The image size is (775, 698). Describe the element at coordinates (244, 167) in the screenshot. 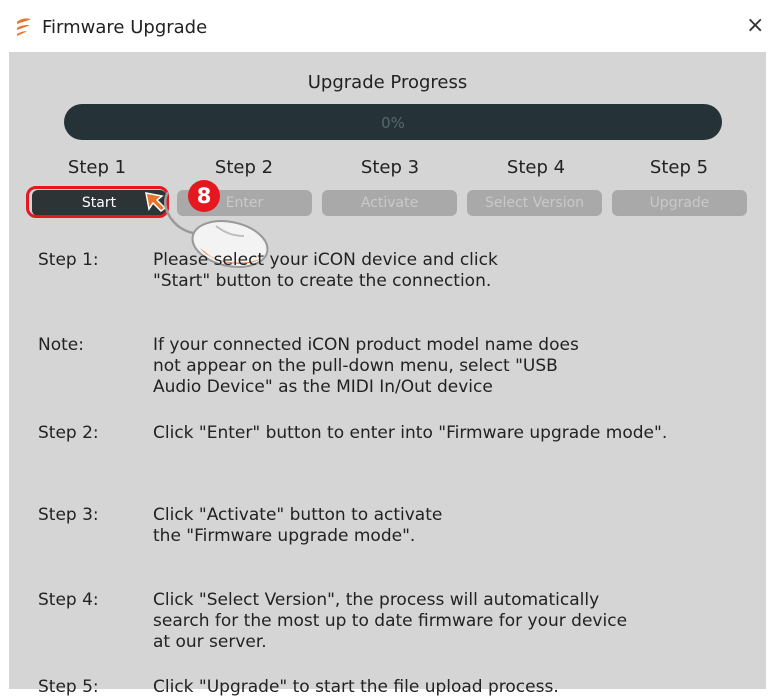

I see `step-2-label: Step 2` at that location.